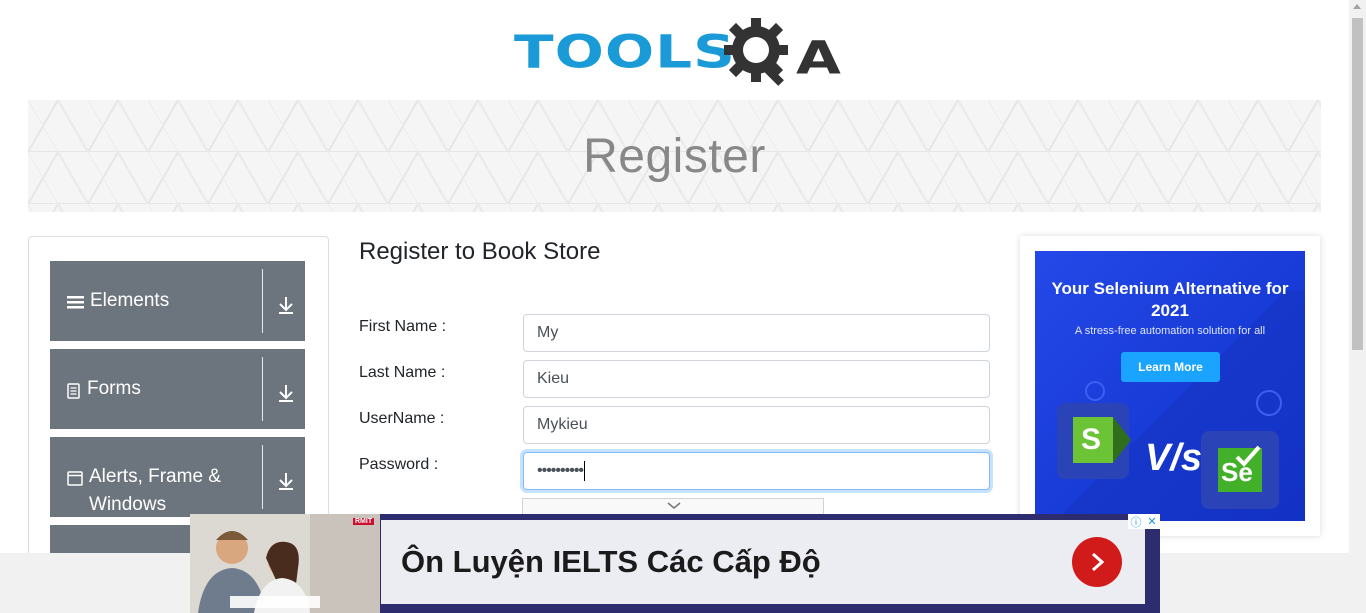 Image resolution: width=1366 pixels, height=613 pixels. I want to click on ad-promo, so click(380, 563).